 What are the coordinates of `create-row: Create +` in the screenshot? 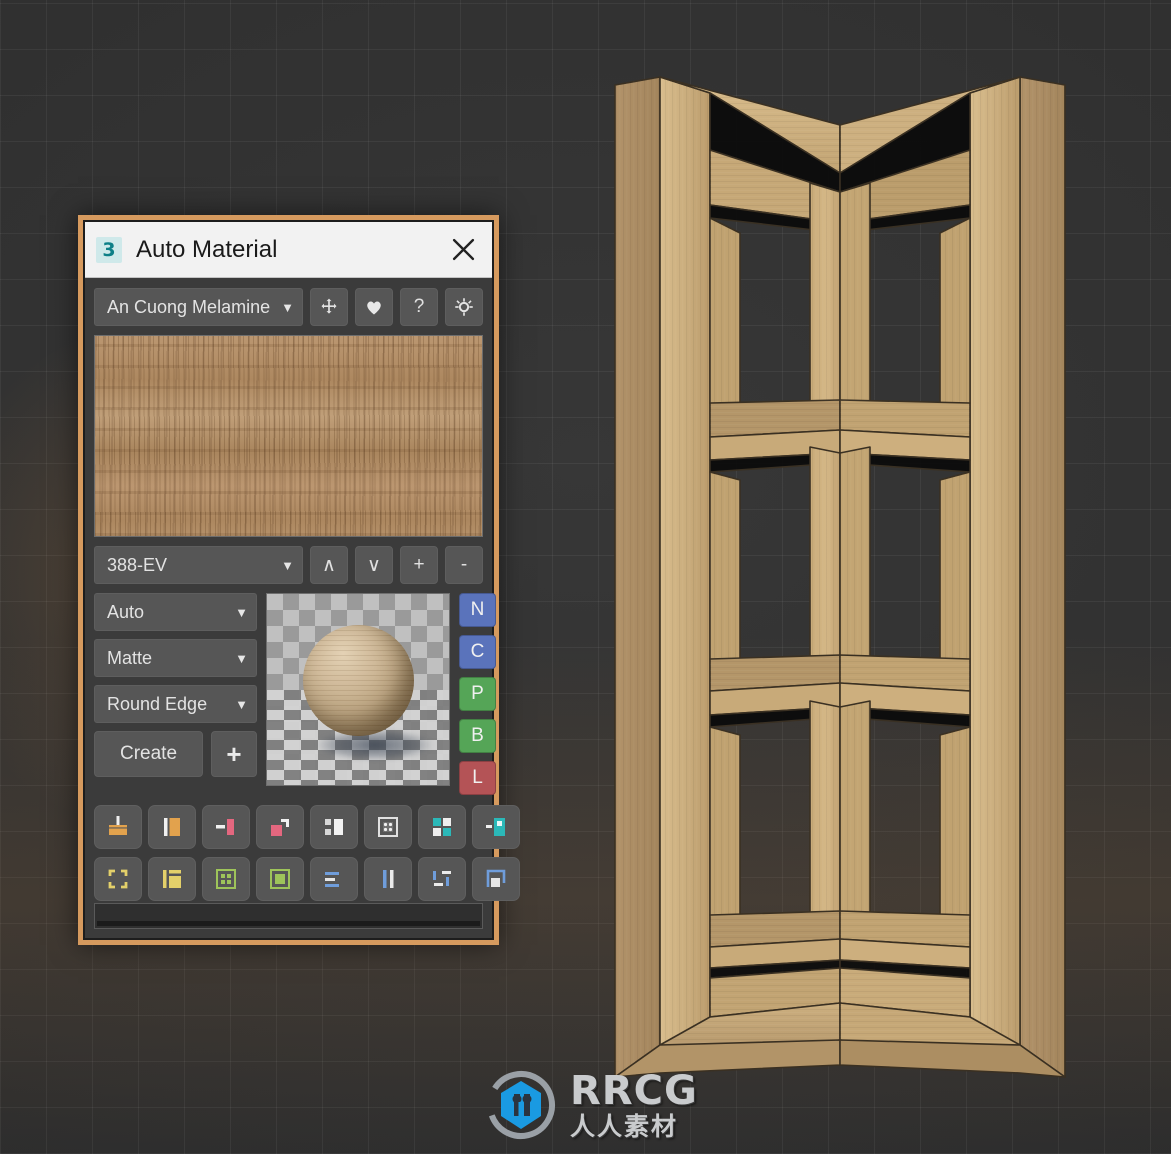 It's located at (175, 754).